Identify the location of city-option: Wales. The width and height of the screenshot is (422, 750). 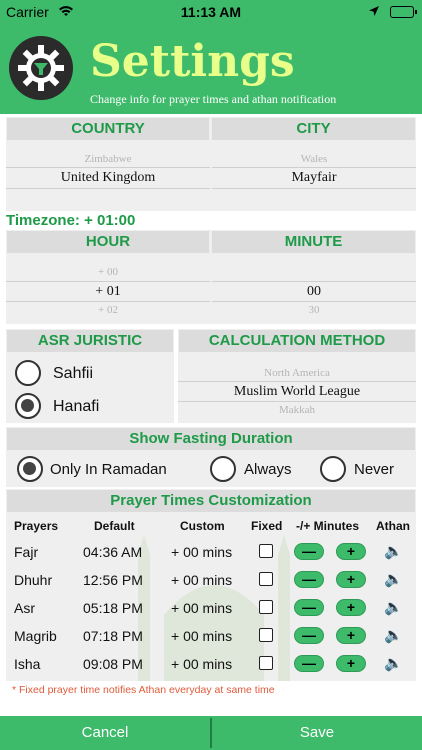
(314, 159).